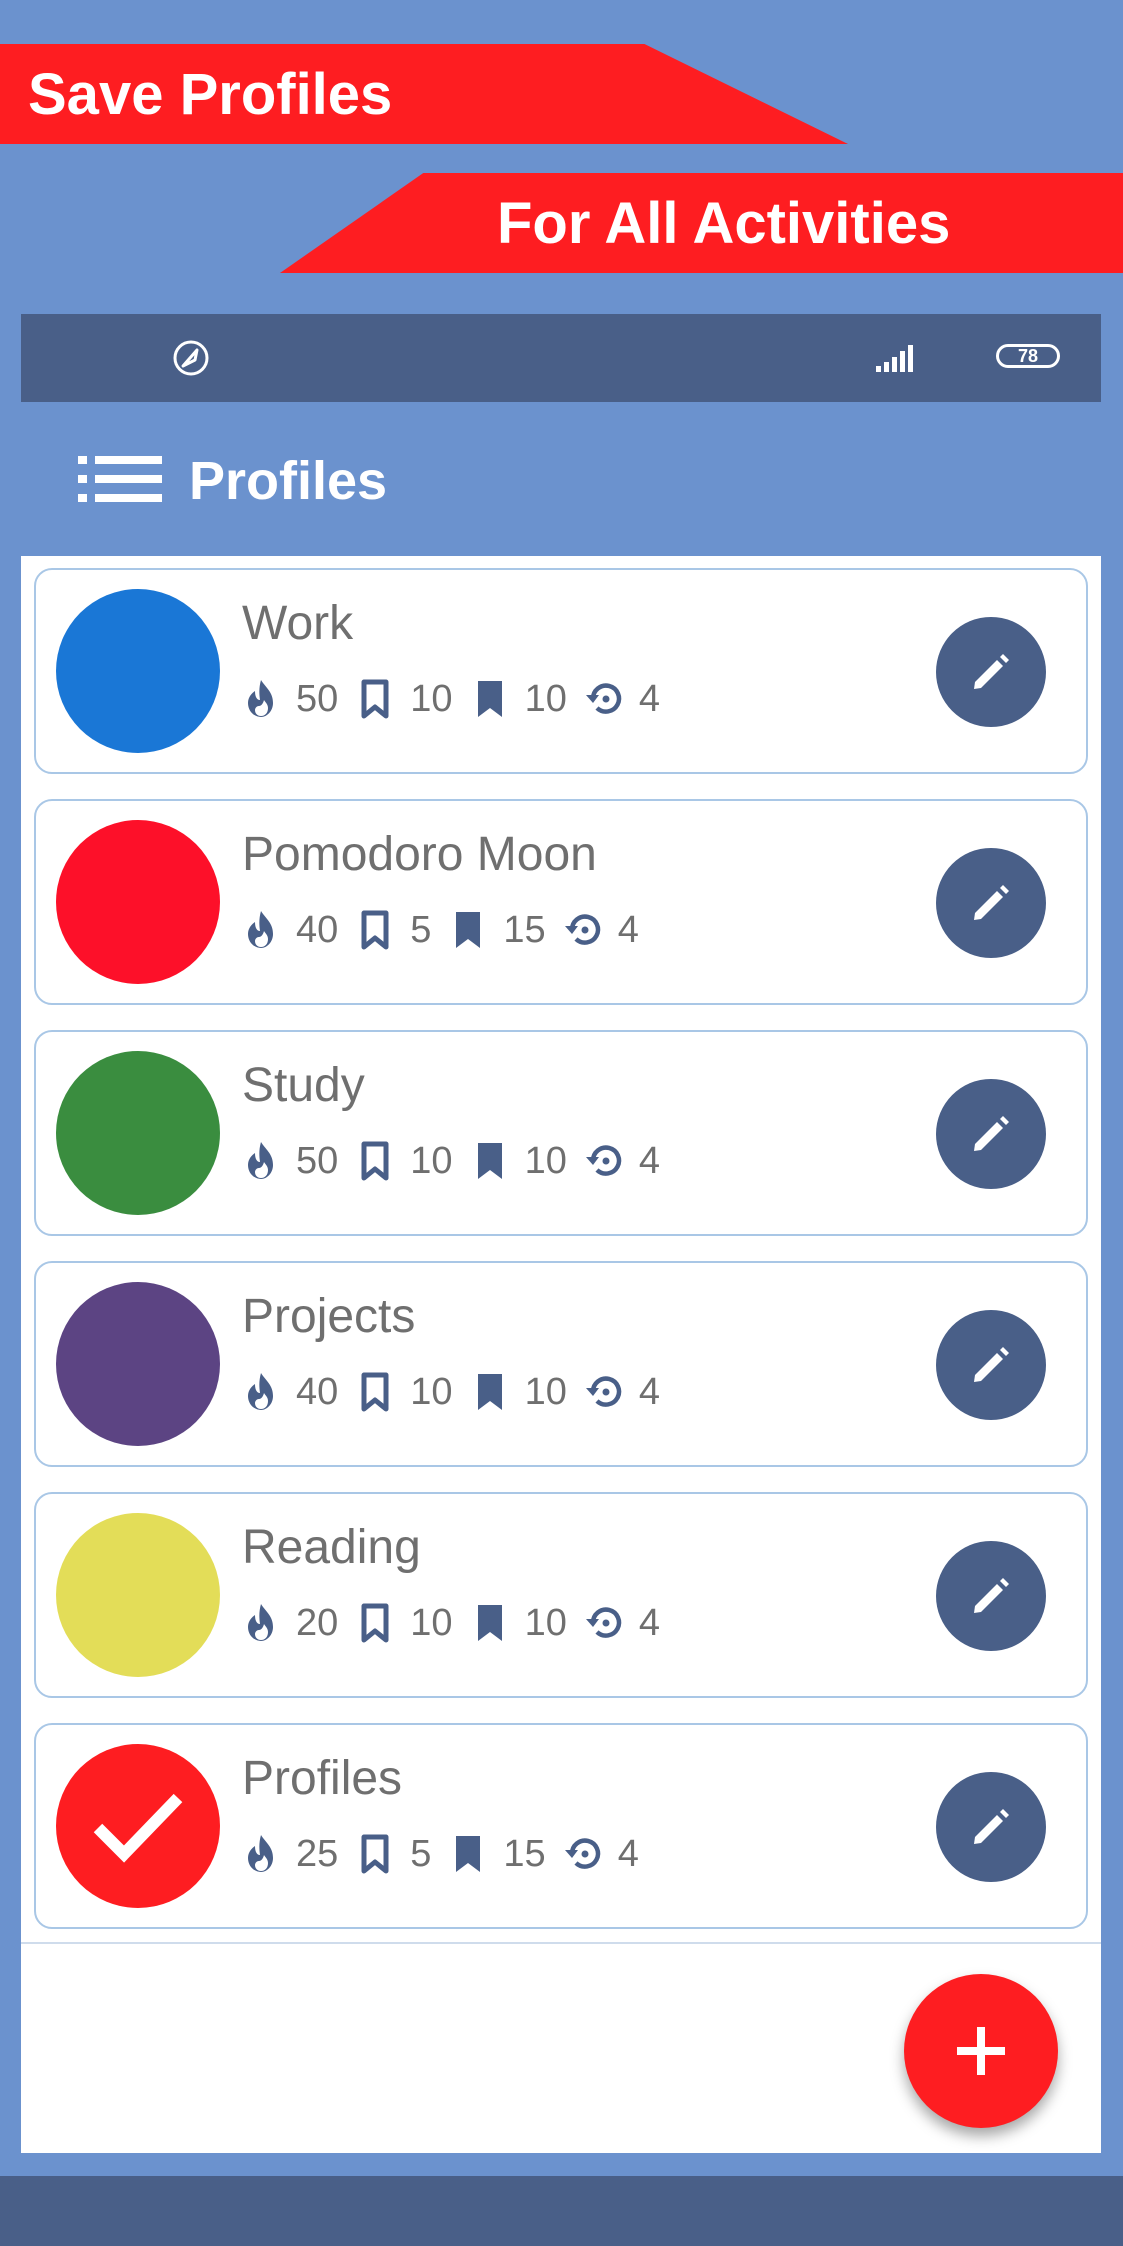 The height and width of the screenshot is (2246, 1123). Describe the element at coordinates (561, 1826) in the screenshot. I see `profile-card: Profiles 25 5 15 4` at that location.